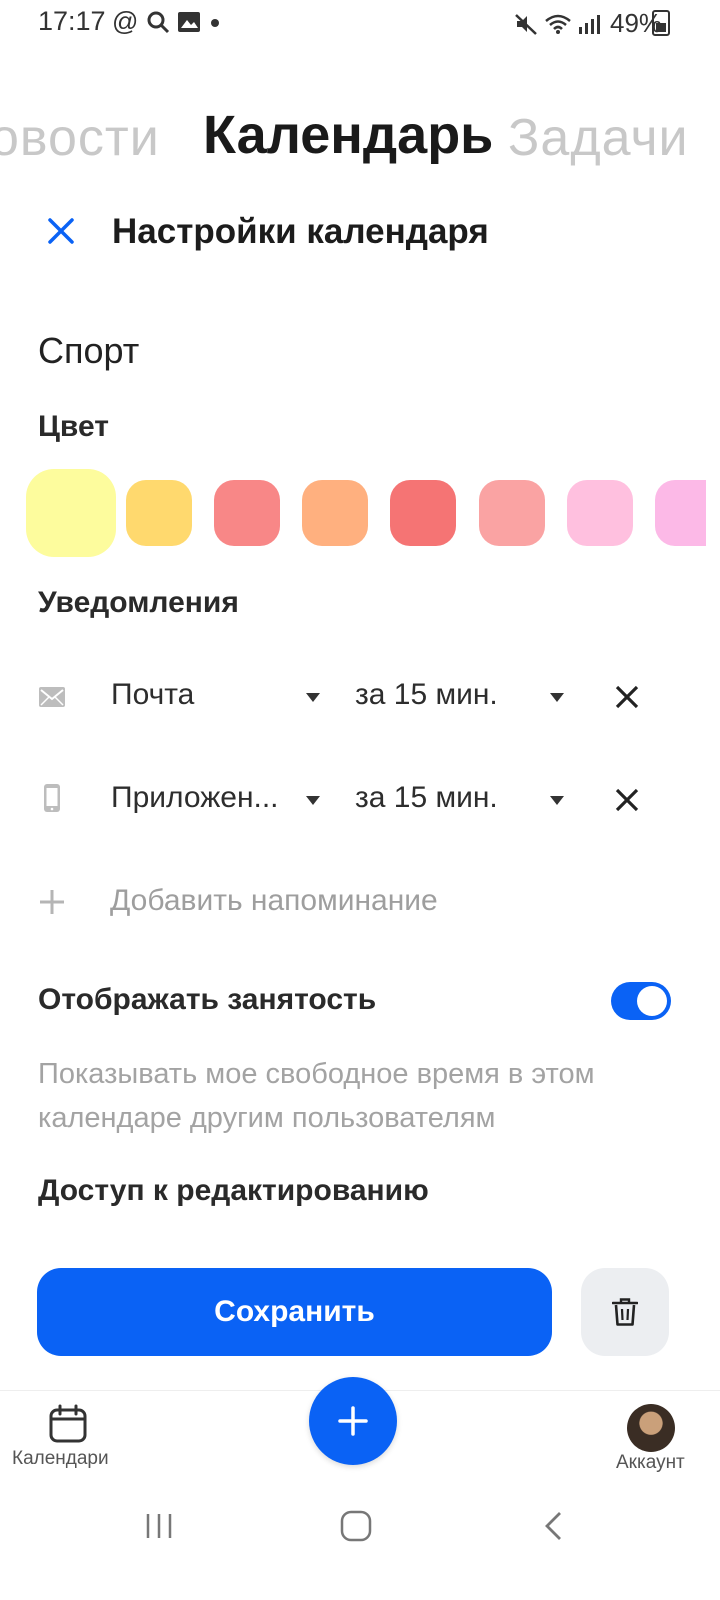 This screenshot has width=720, height=1600. Describe the element at coordinates (360, 22) in the screenshot. I see `status-bar: 17:17 @ 49%` at that location.